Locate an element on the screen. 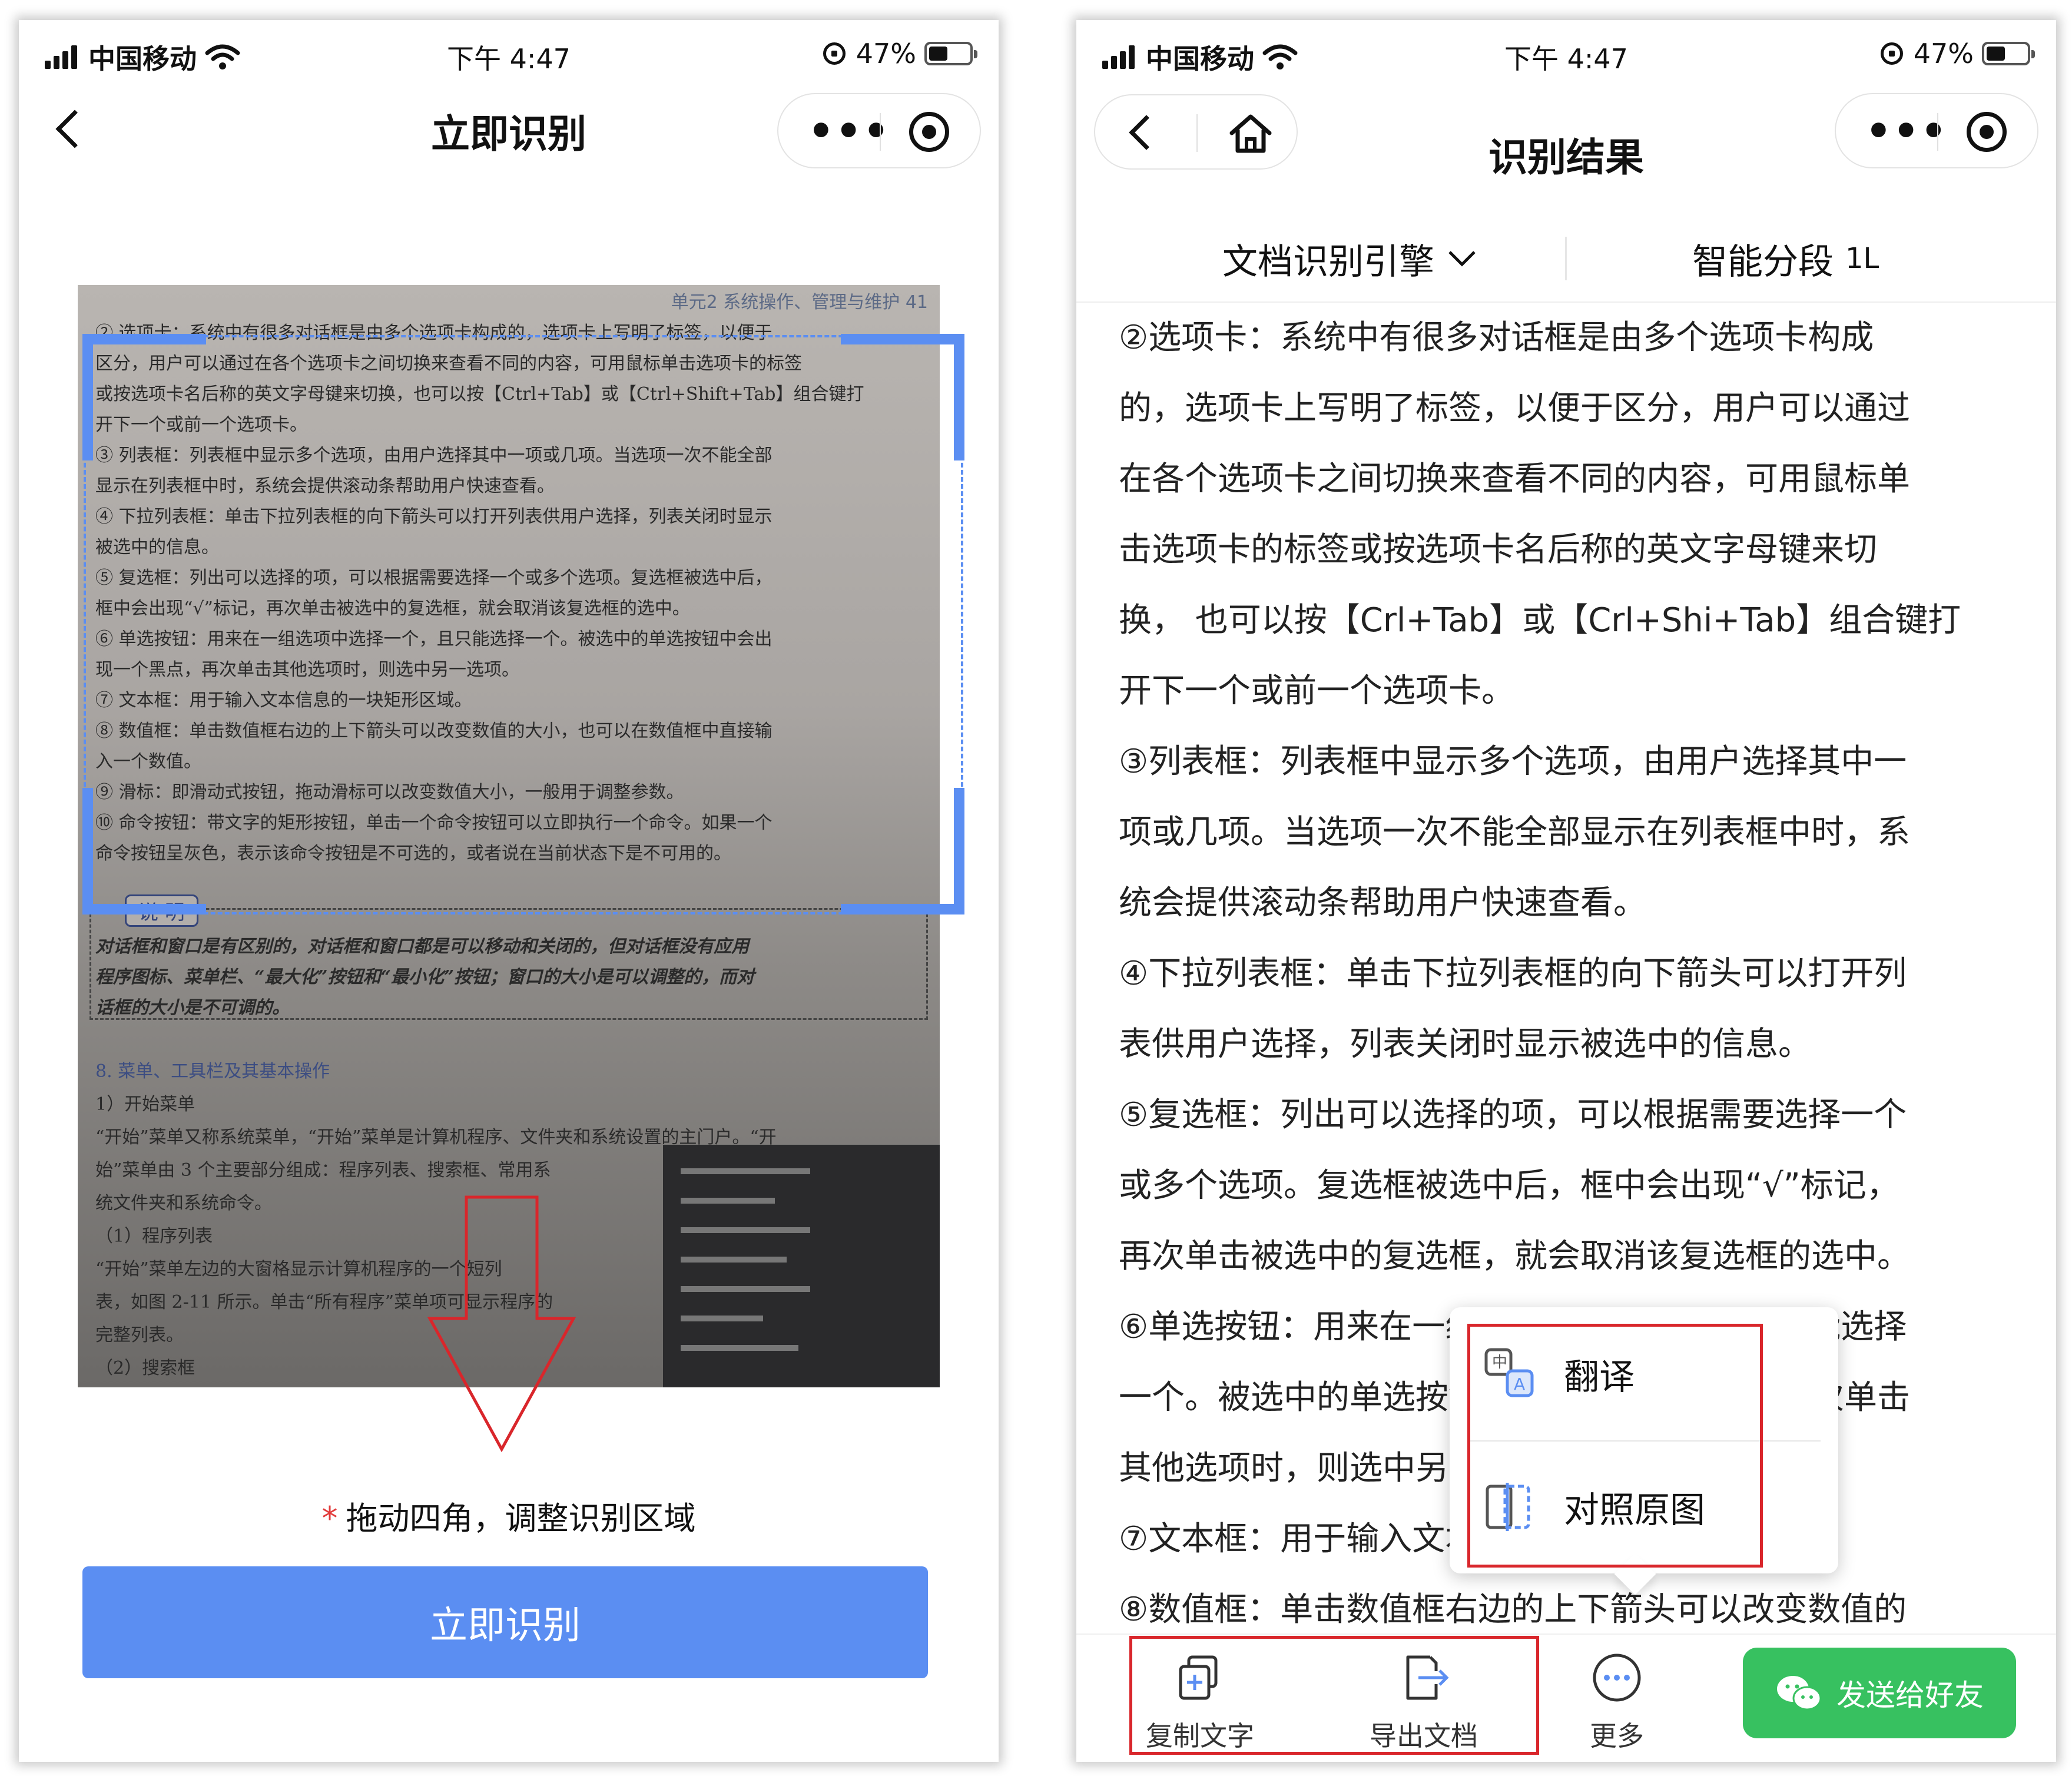 The height and width of the screenshot is (1776, 2072). note-box is located at coordinates (509, 964).